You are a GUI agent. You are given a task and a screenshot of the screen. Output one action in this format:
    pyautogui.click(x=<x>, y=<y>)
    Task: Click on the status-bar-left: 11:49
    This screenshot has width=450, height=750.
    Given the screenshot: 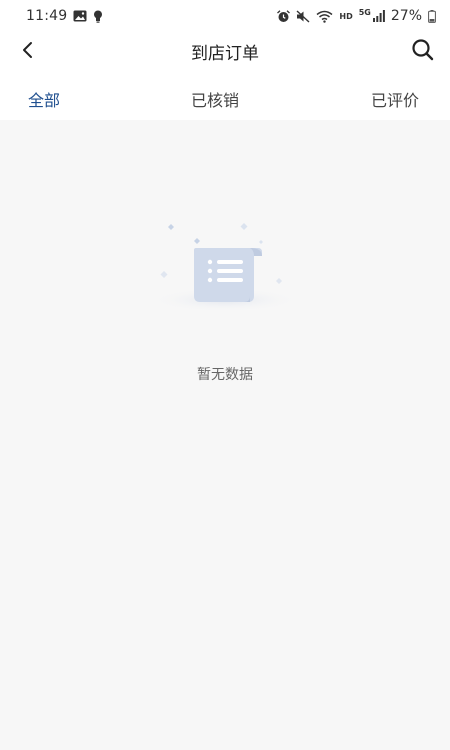 What is the action you would take?
    pyautogui.click(x=64, y=16)
    